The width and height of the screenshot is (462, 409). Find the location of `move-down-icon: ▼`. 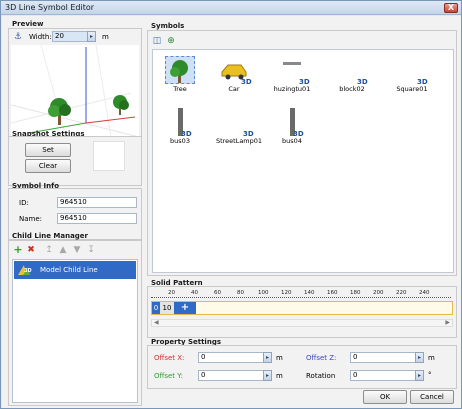

move-down-icon: ▼ is located at coordinates (77, 250).